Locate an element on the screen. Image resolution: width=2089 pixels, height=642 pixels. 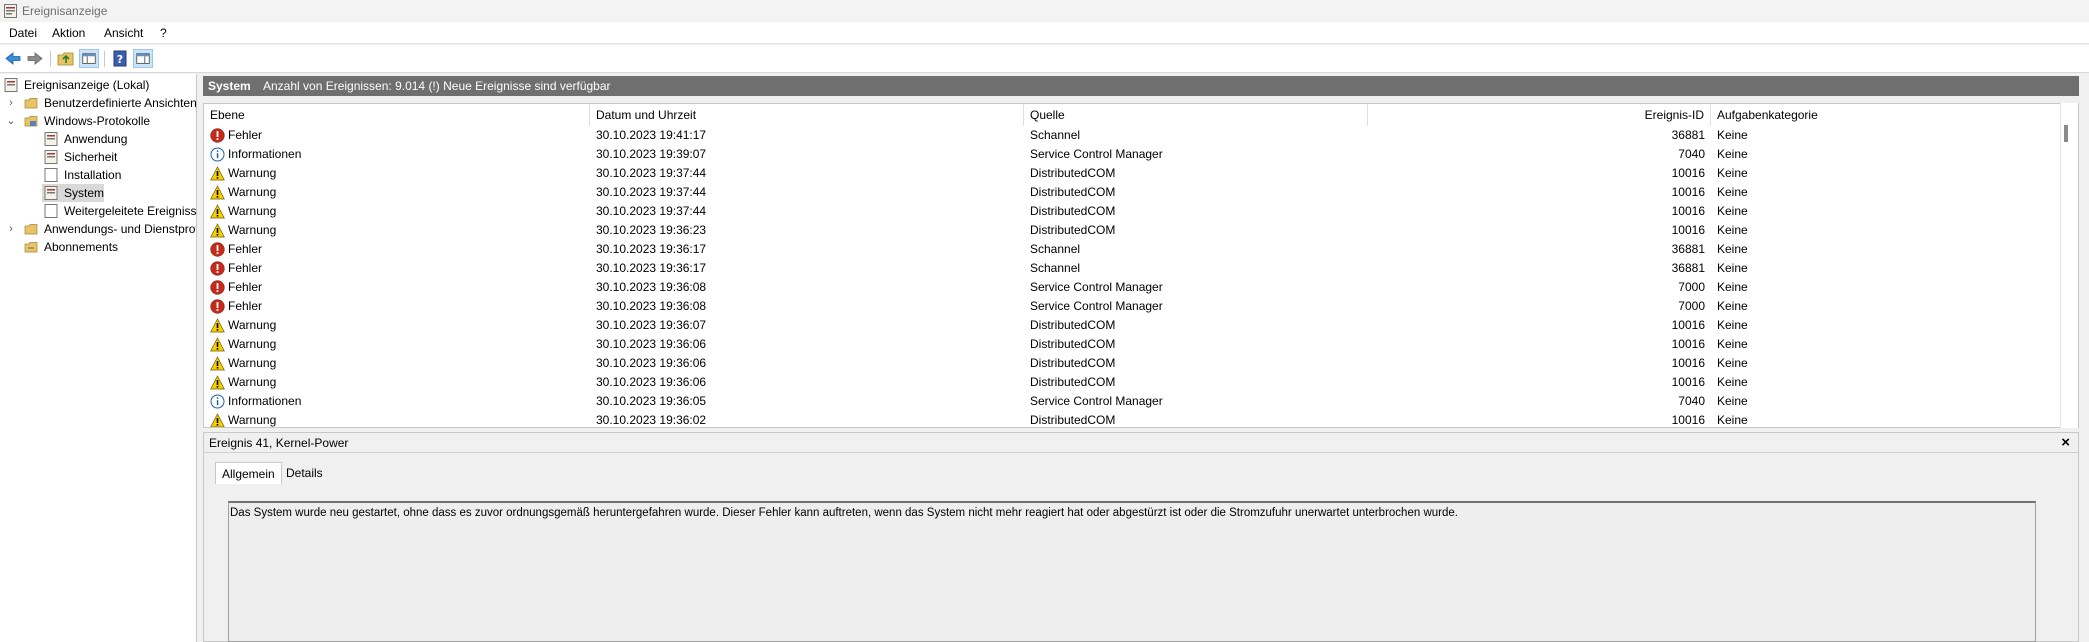
column-header-level: Ebene is located at coordinates (397, 115).